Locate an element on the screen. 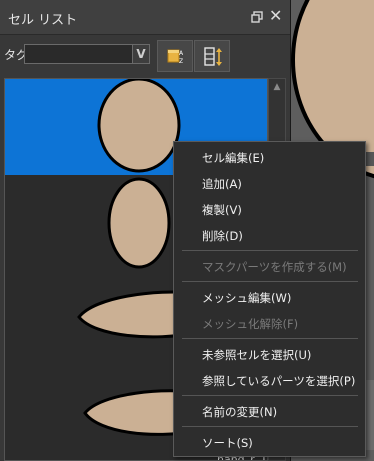 Image resolution: width=374 pixels, height=461 pixels. sort-az-icon: A Z is located at coordinates (175, 57).